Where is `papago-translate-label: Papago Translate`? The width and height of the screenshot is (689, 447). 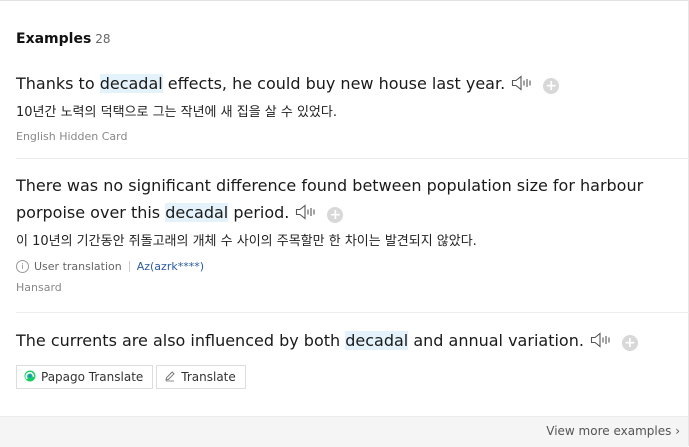 papago-translate-label: Papago Translate is located at coordinates (92, 377).